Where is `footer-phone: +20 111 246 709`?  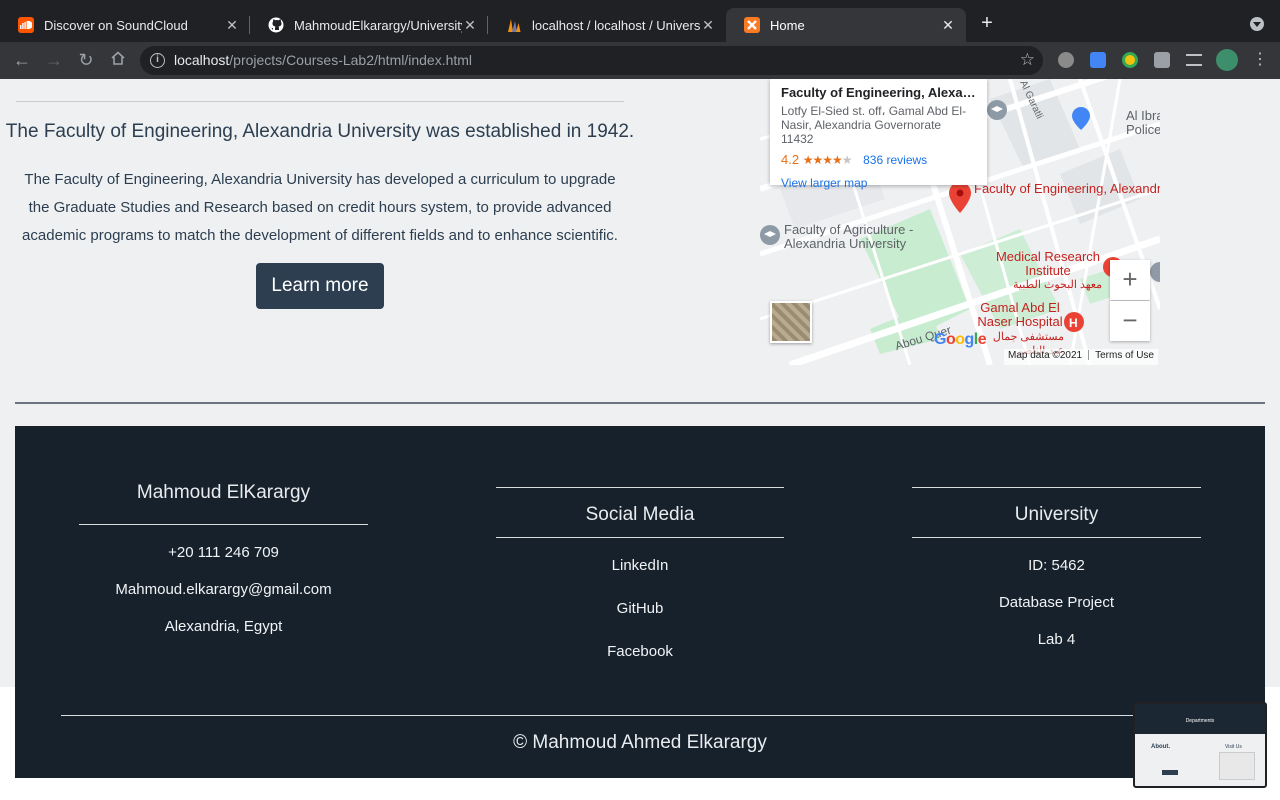 footer-phone: +20 111 246 709 is located at coordinates (223, 552).